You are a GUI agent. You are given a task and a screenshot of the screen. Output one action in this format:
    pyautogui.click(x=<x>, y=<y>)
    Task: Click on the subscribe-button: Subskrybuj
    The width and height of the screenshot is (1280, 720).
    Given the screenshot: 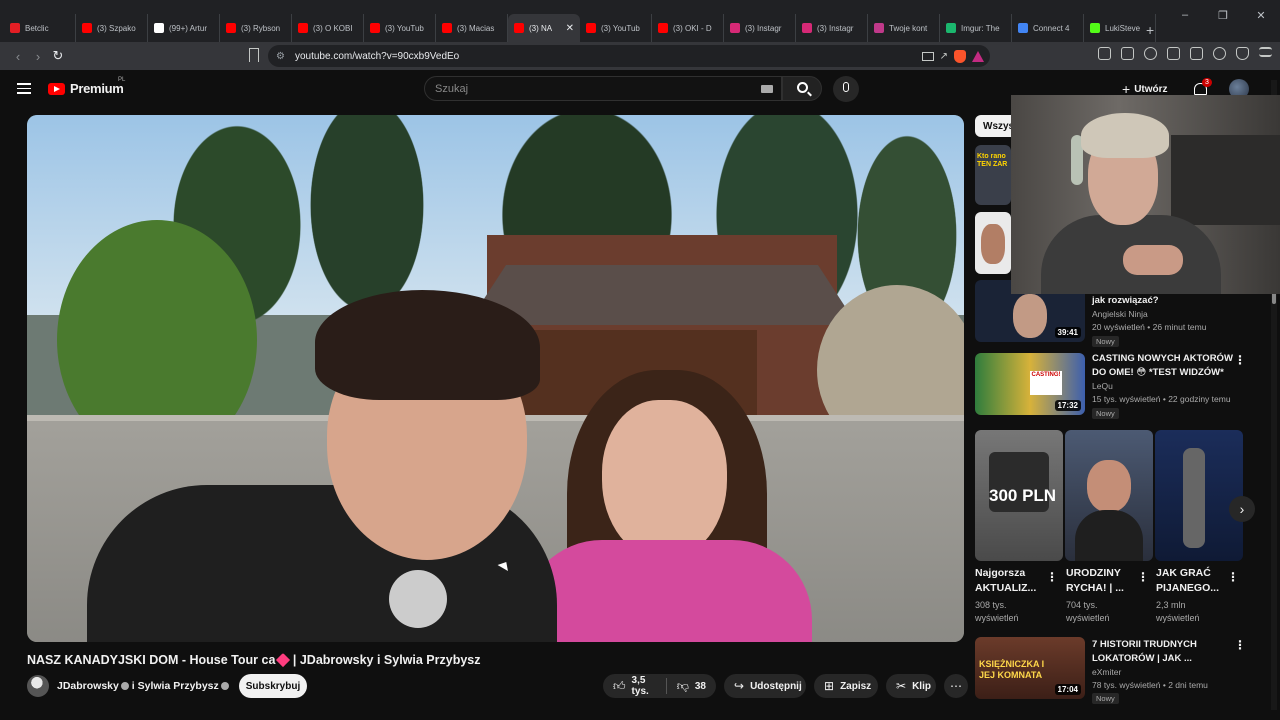 What is the action you would take?
    pyautogui.click(x=273, y=686)
    